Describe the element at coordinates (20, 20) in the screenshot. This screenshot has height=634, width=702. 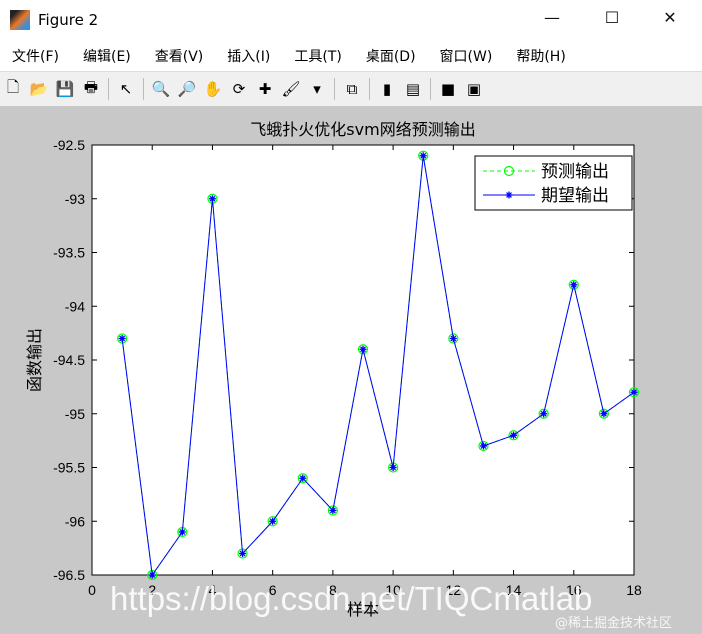
I see `matlab-logo-icon` at that location.